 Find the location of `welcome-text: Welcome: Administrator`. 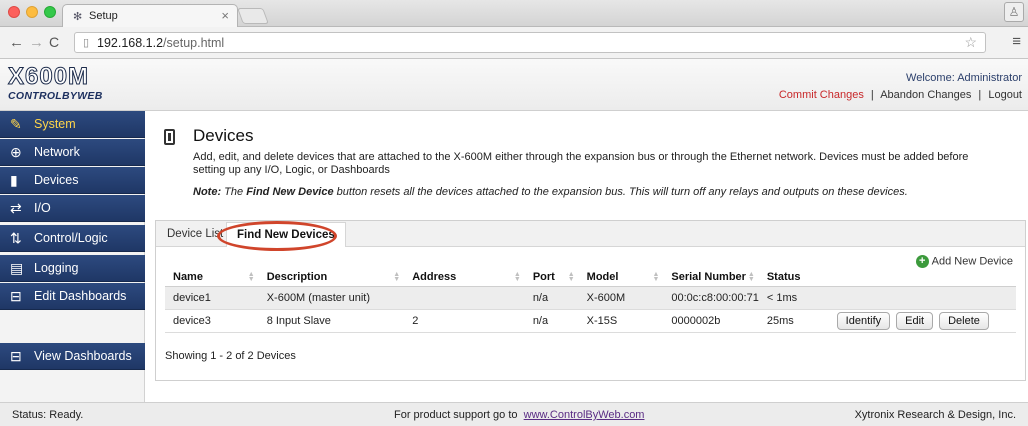

welcome-text: Welcome: Administrator is located at coordinates (964, 78).